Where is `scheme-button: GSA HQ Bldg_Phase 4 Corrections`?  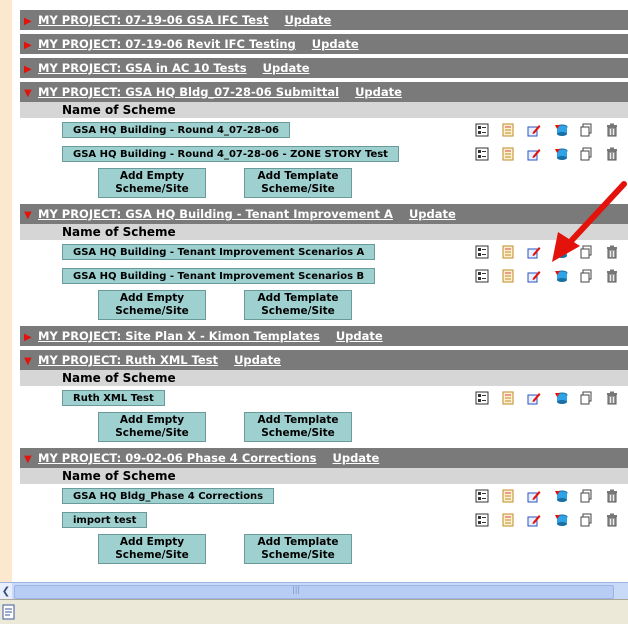 scheme-button: GSA HQ Bldg_Phase 4 Corrections is located at coordinates (168, 496).